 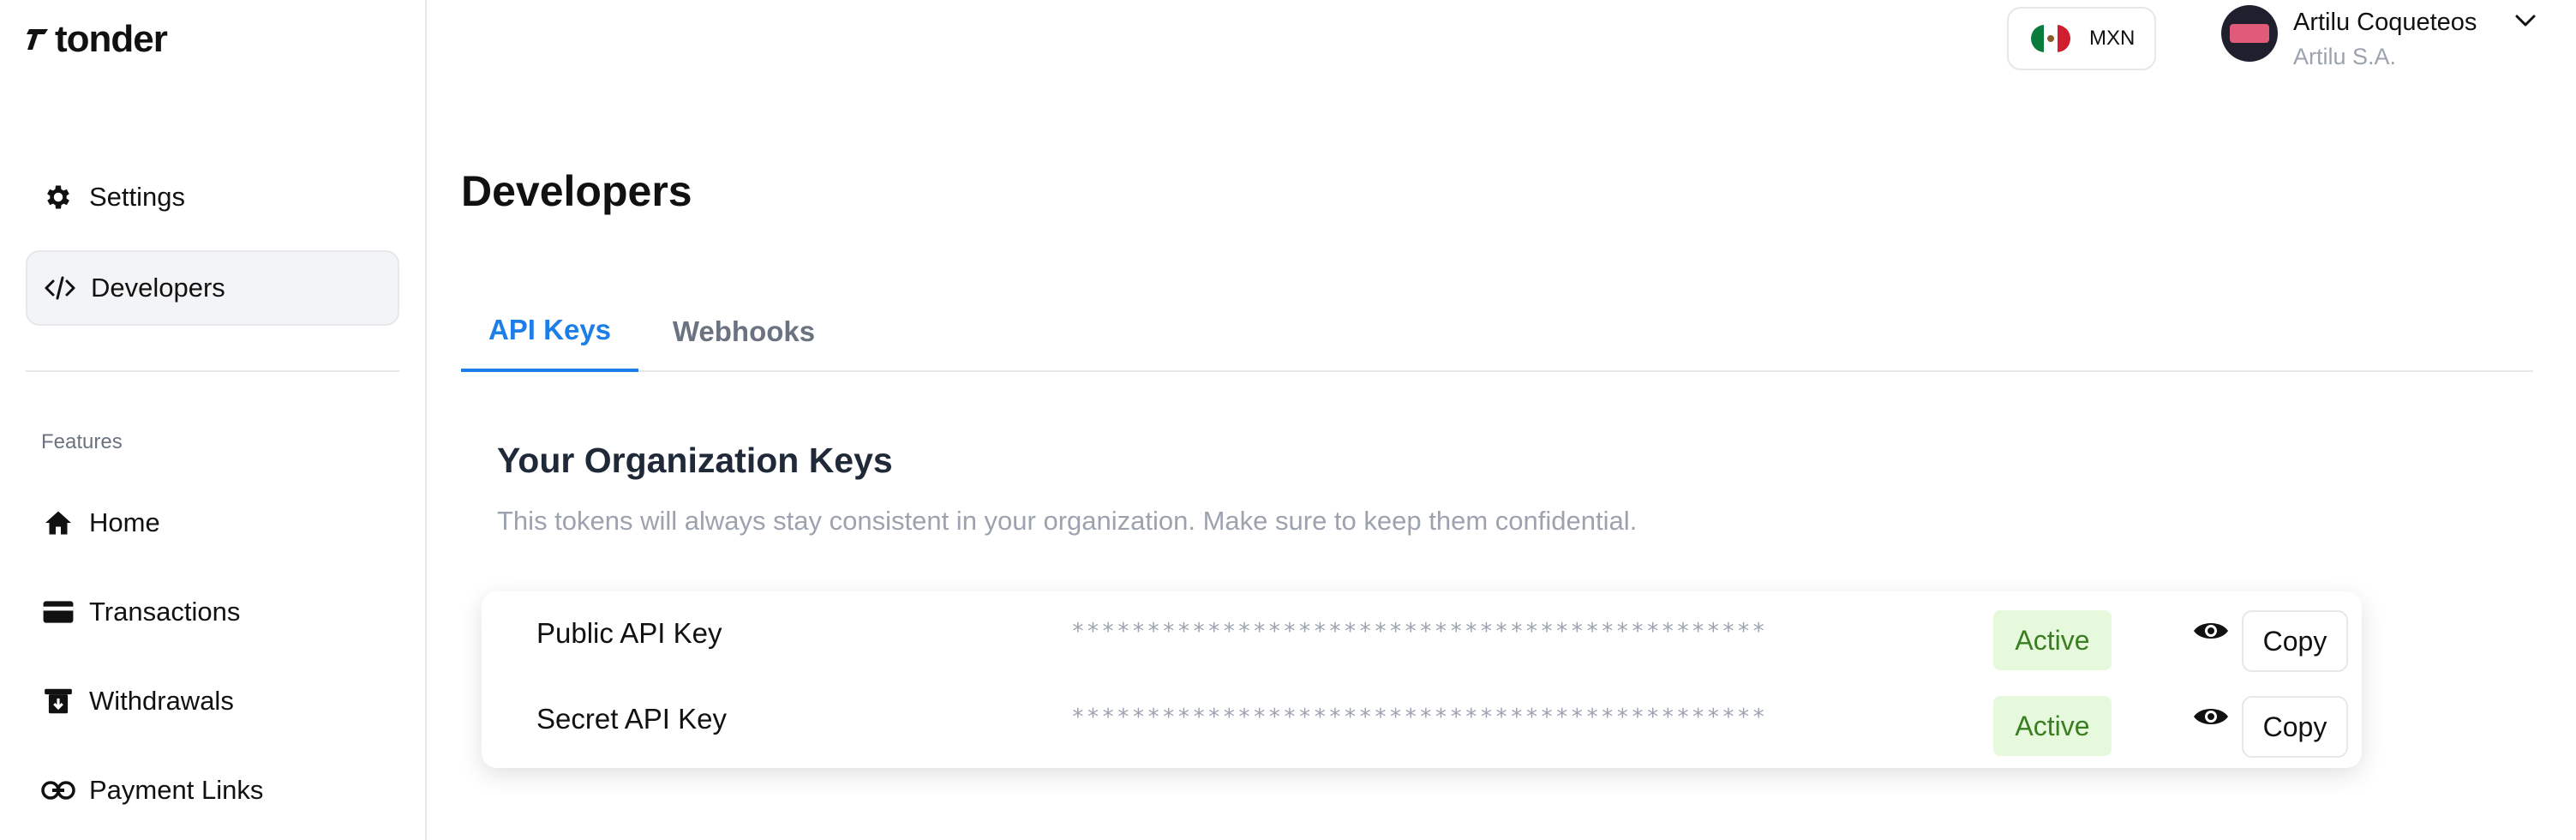 What do you see at coordinates (82, 441) in the screenshot?
I see `features-section-label: Features` at bounding box center [82, 441].